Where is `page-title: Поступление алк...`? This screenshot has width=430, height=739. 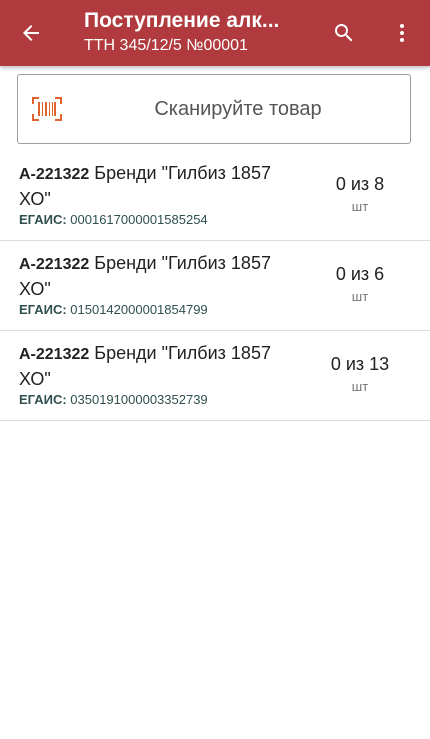 page-title: Поступление алк... is located at coordinates (182, 20).